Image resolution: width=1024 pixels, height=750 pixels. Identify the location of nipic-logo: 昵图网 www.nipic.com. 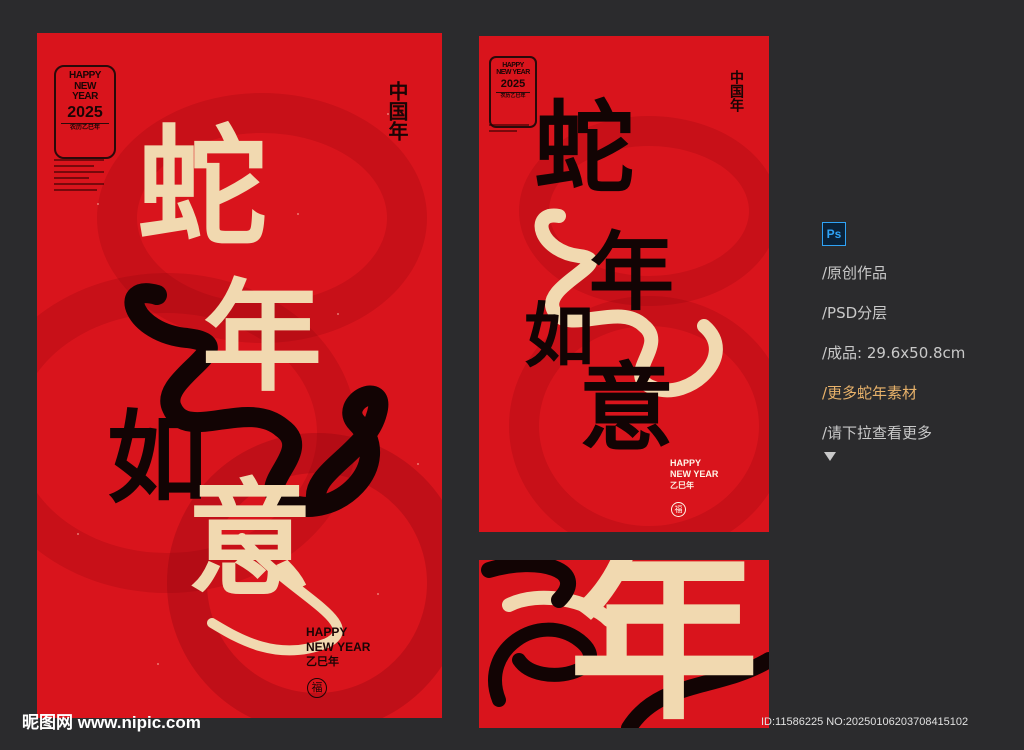
(111, 720).